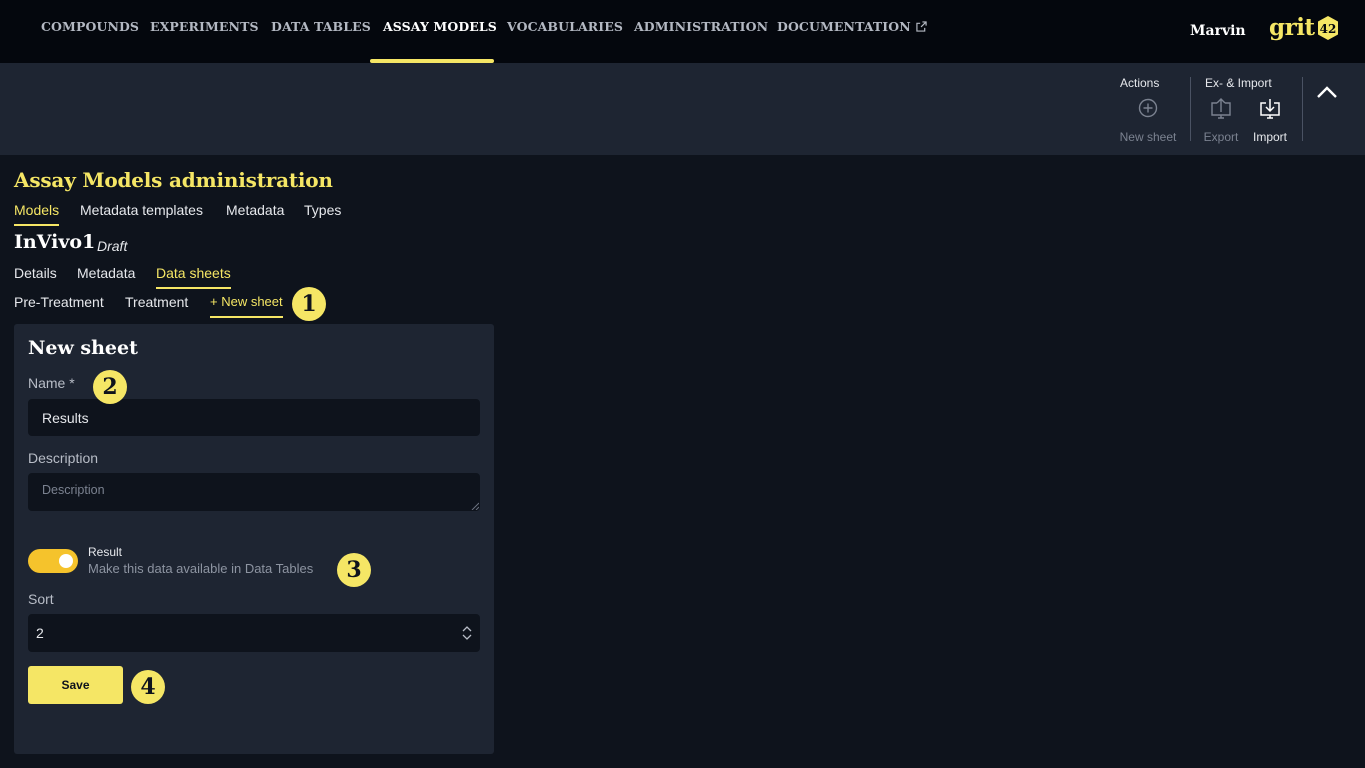  What do you see at coordinates (844, 26) in the screenshot?
I see `nav-documentation-label: DOCUMENTATION` at bounding box center [844, 26].